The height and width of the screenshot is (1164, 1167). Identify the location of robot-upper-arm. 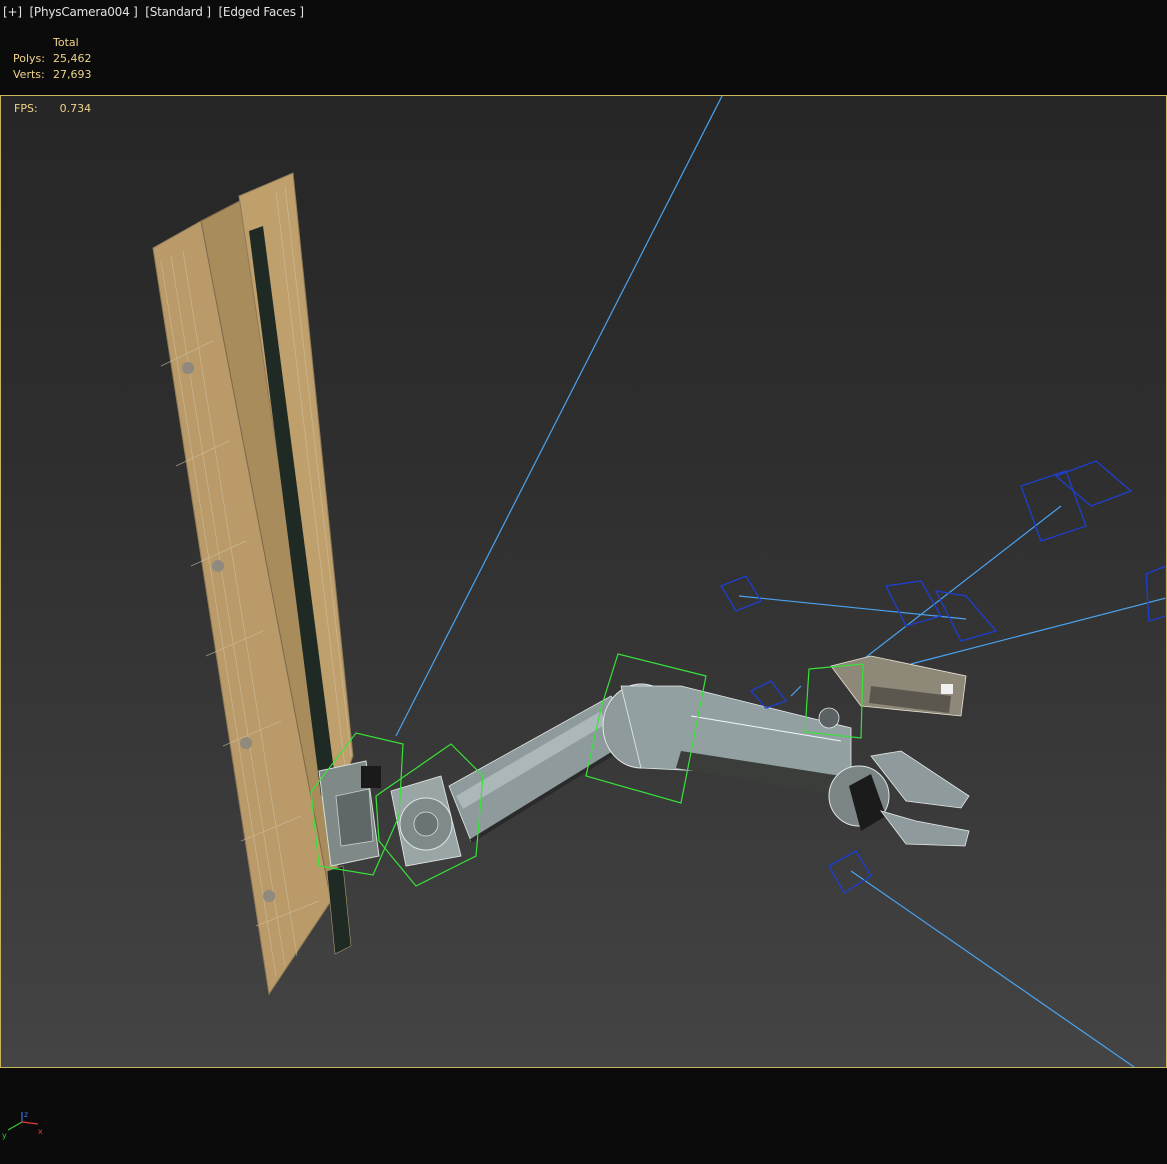
(727, 739).